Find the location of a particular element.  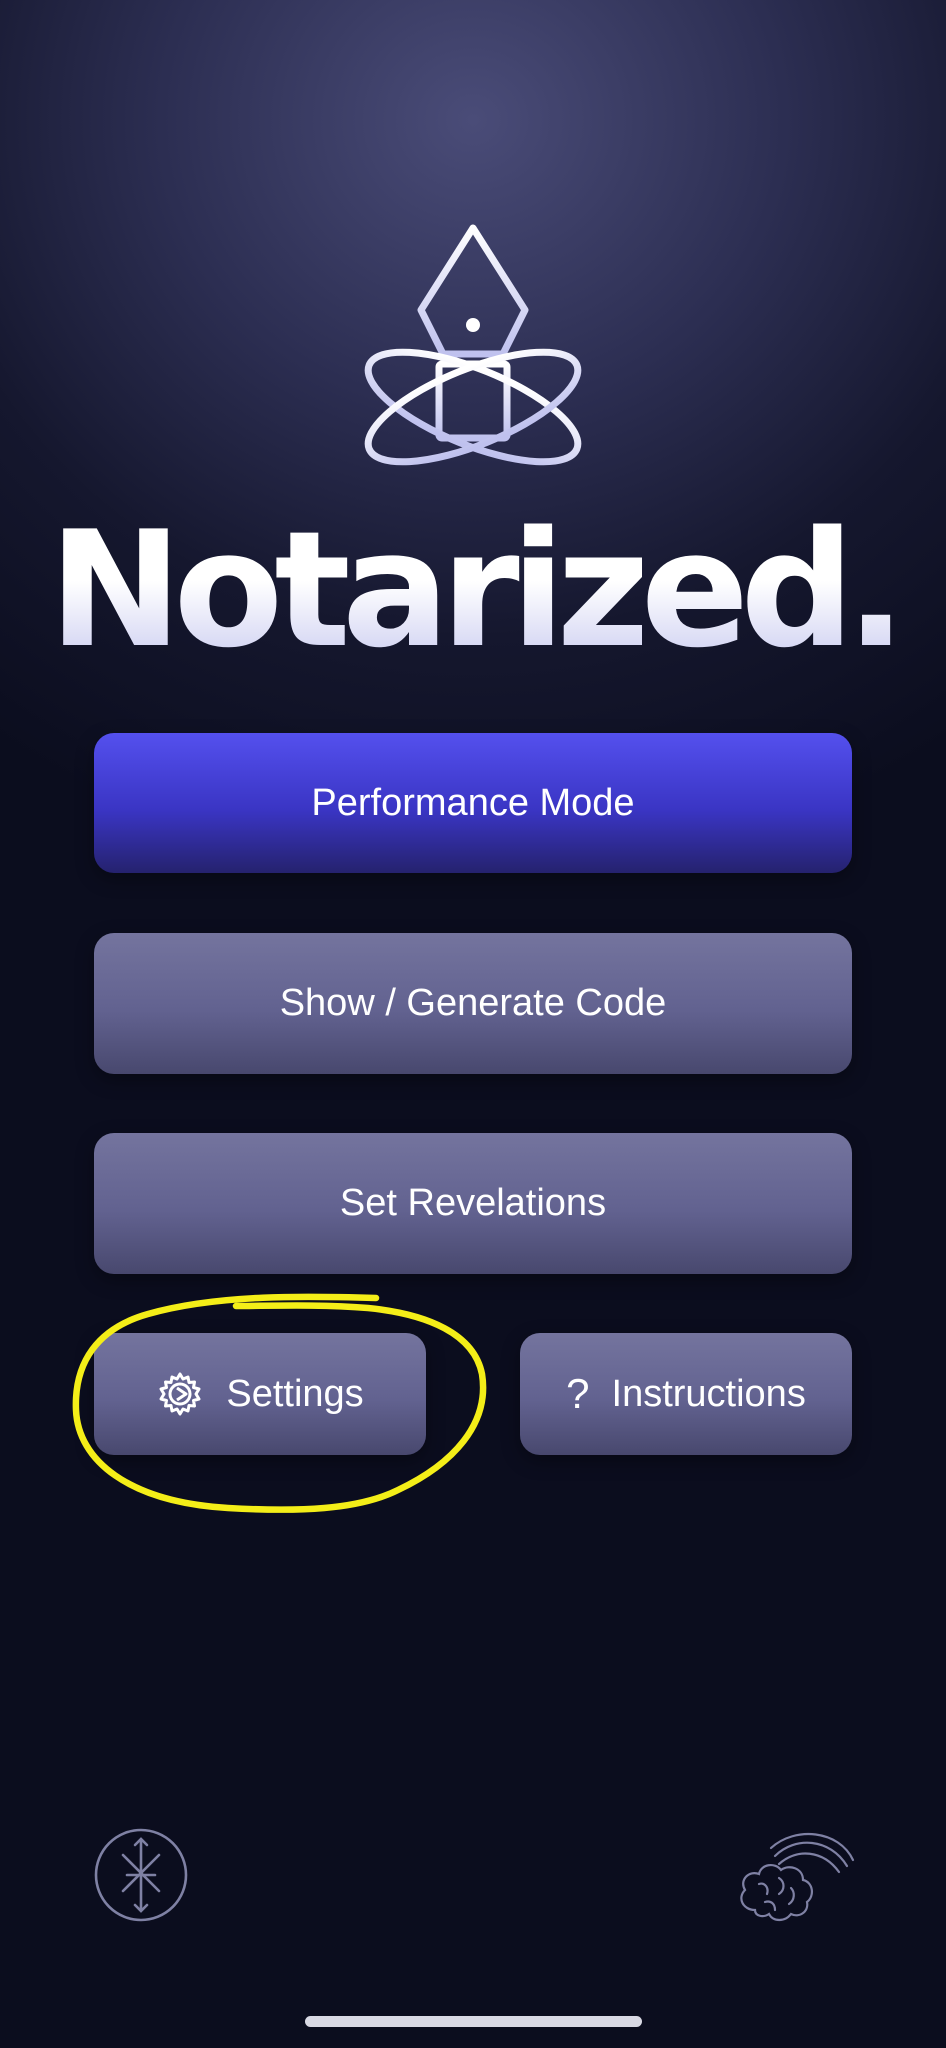

set-revelations-label: Set Revelations is located at coordinates (473, 1203).